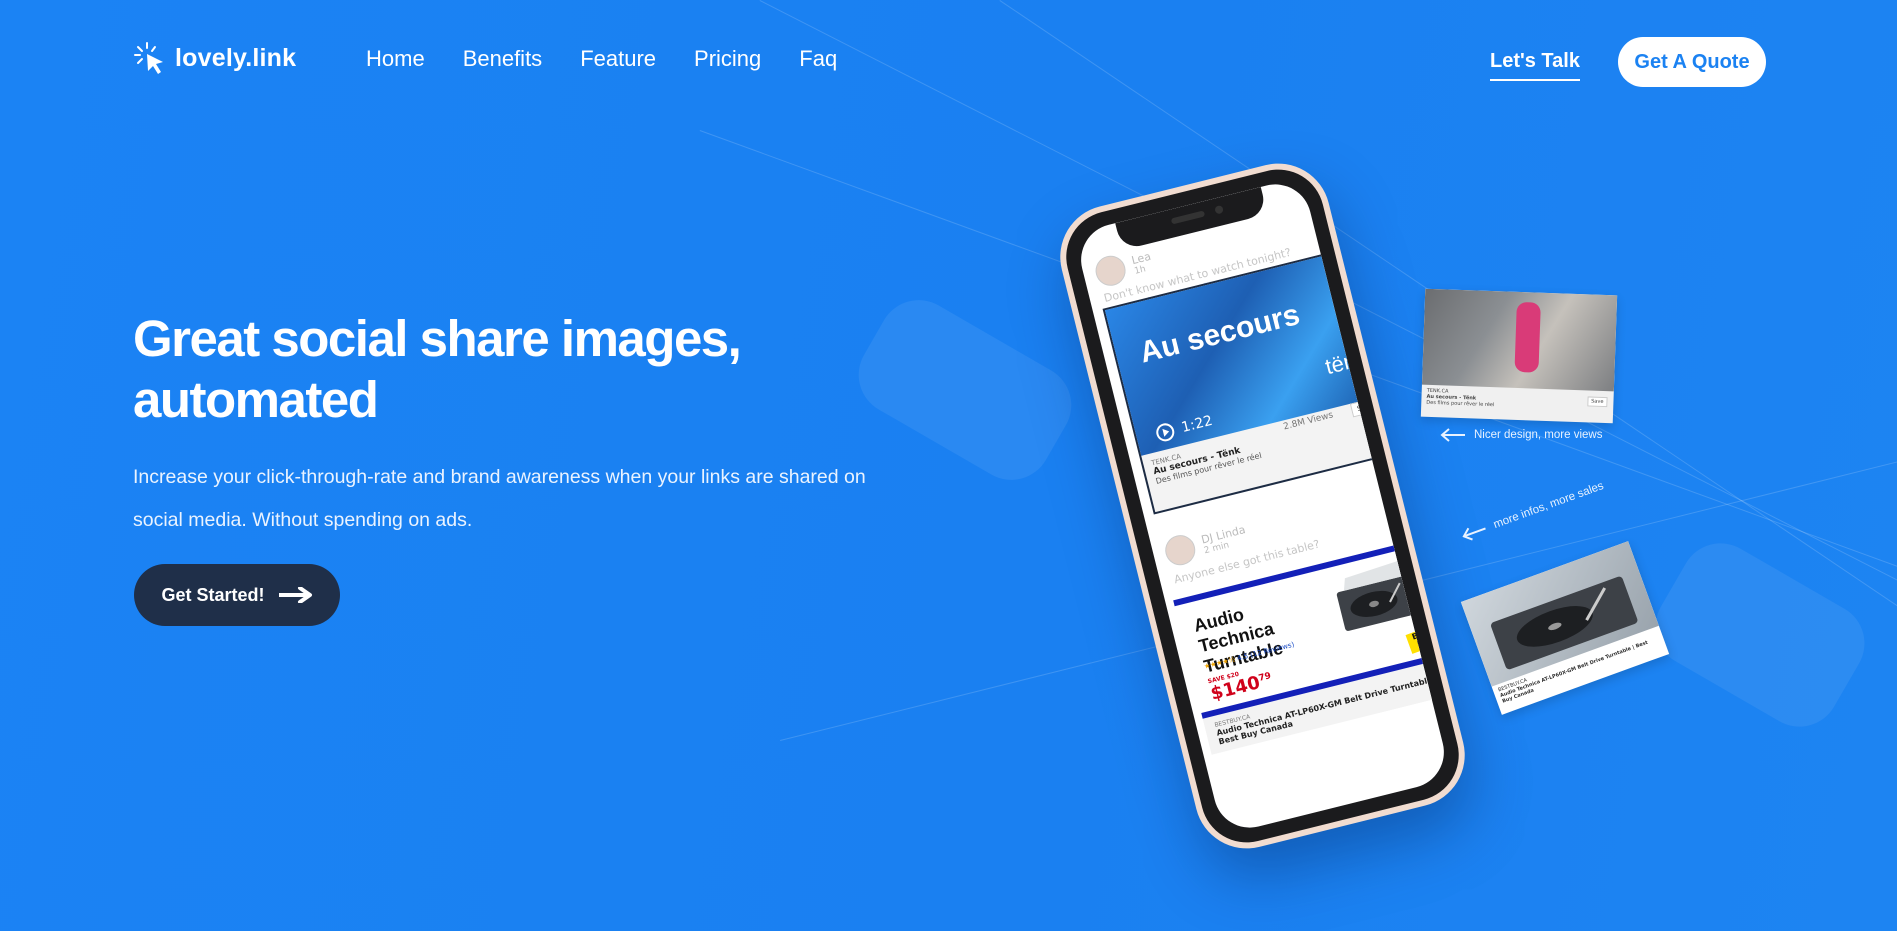 This screenshot has height=931, width=1897. What do you see at coordinates (1346, 362) in the screenshot?
I see `share-image-brand: tënk` at bounding box center [1346, 362].